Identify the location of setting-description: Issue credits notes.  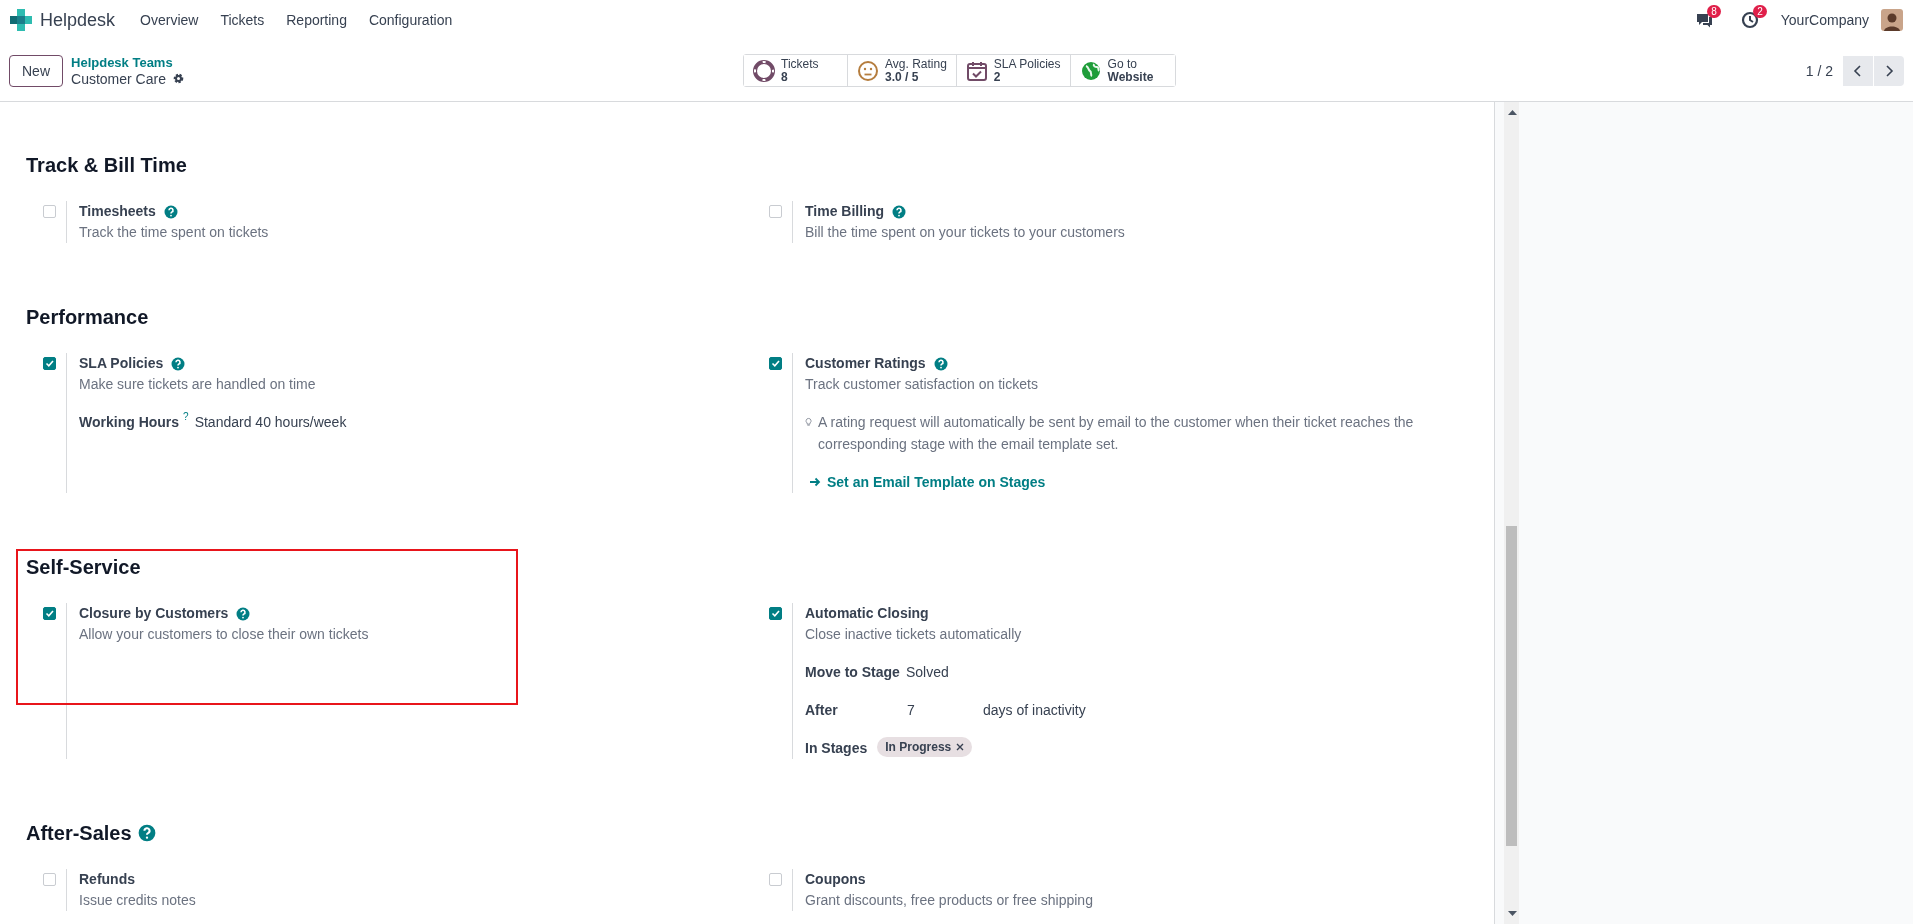
(138, 900).